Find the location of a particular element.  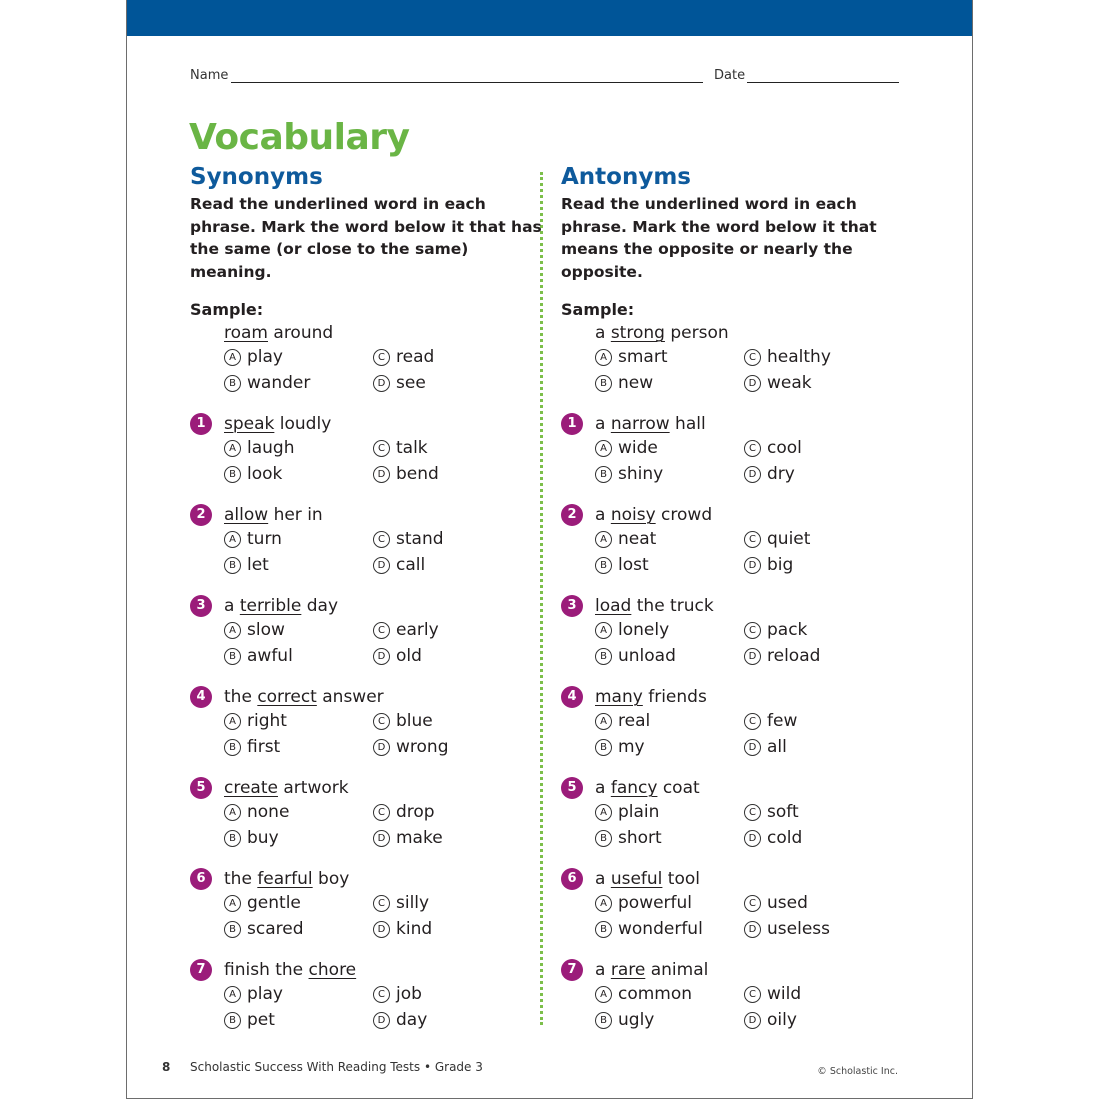

answer-option-d: Dweak is located at coordinates (819, 384).